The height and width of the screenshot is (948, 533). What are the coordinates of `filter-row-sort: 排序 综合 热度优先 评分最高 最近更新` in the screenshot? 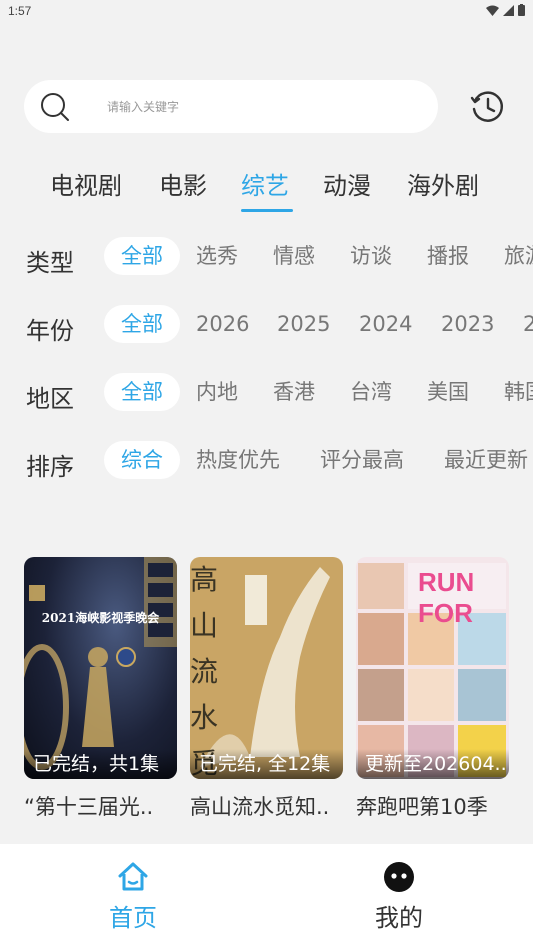 It's located at (266, 461).